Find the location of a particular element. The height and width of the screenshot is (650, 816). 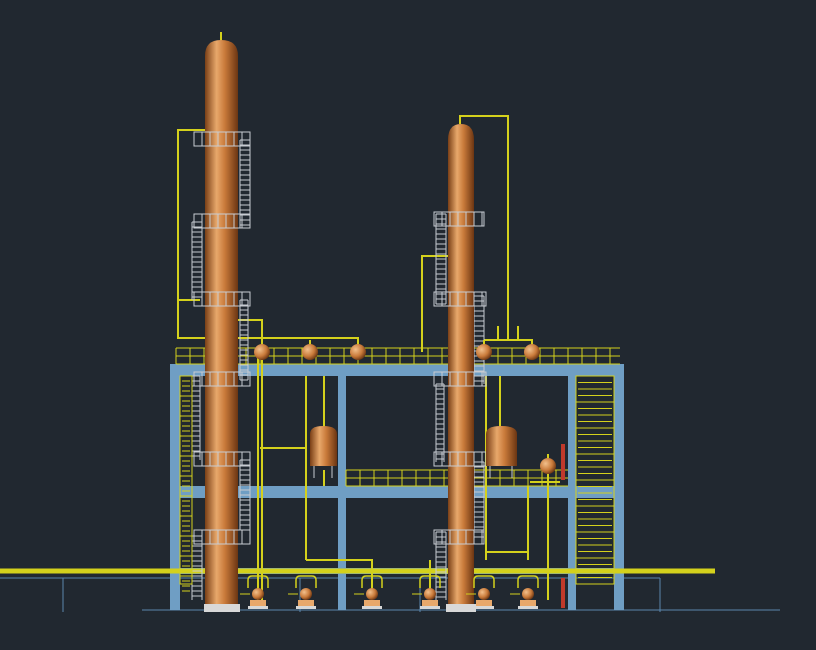

pump-row is located at coordinates (389, 592).